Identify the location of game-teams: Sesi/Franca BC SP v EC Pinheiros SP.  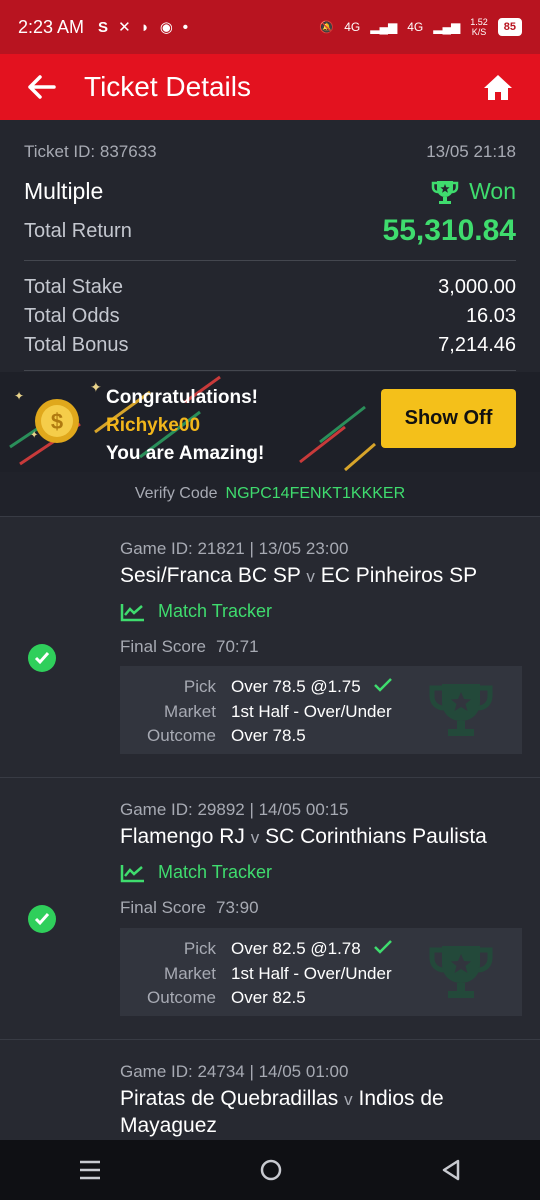
(318, 576).